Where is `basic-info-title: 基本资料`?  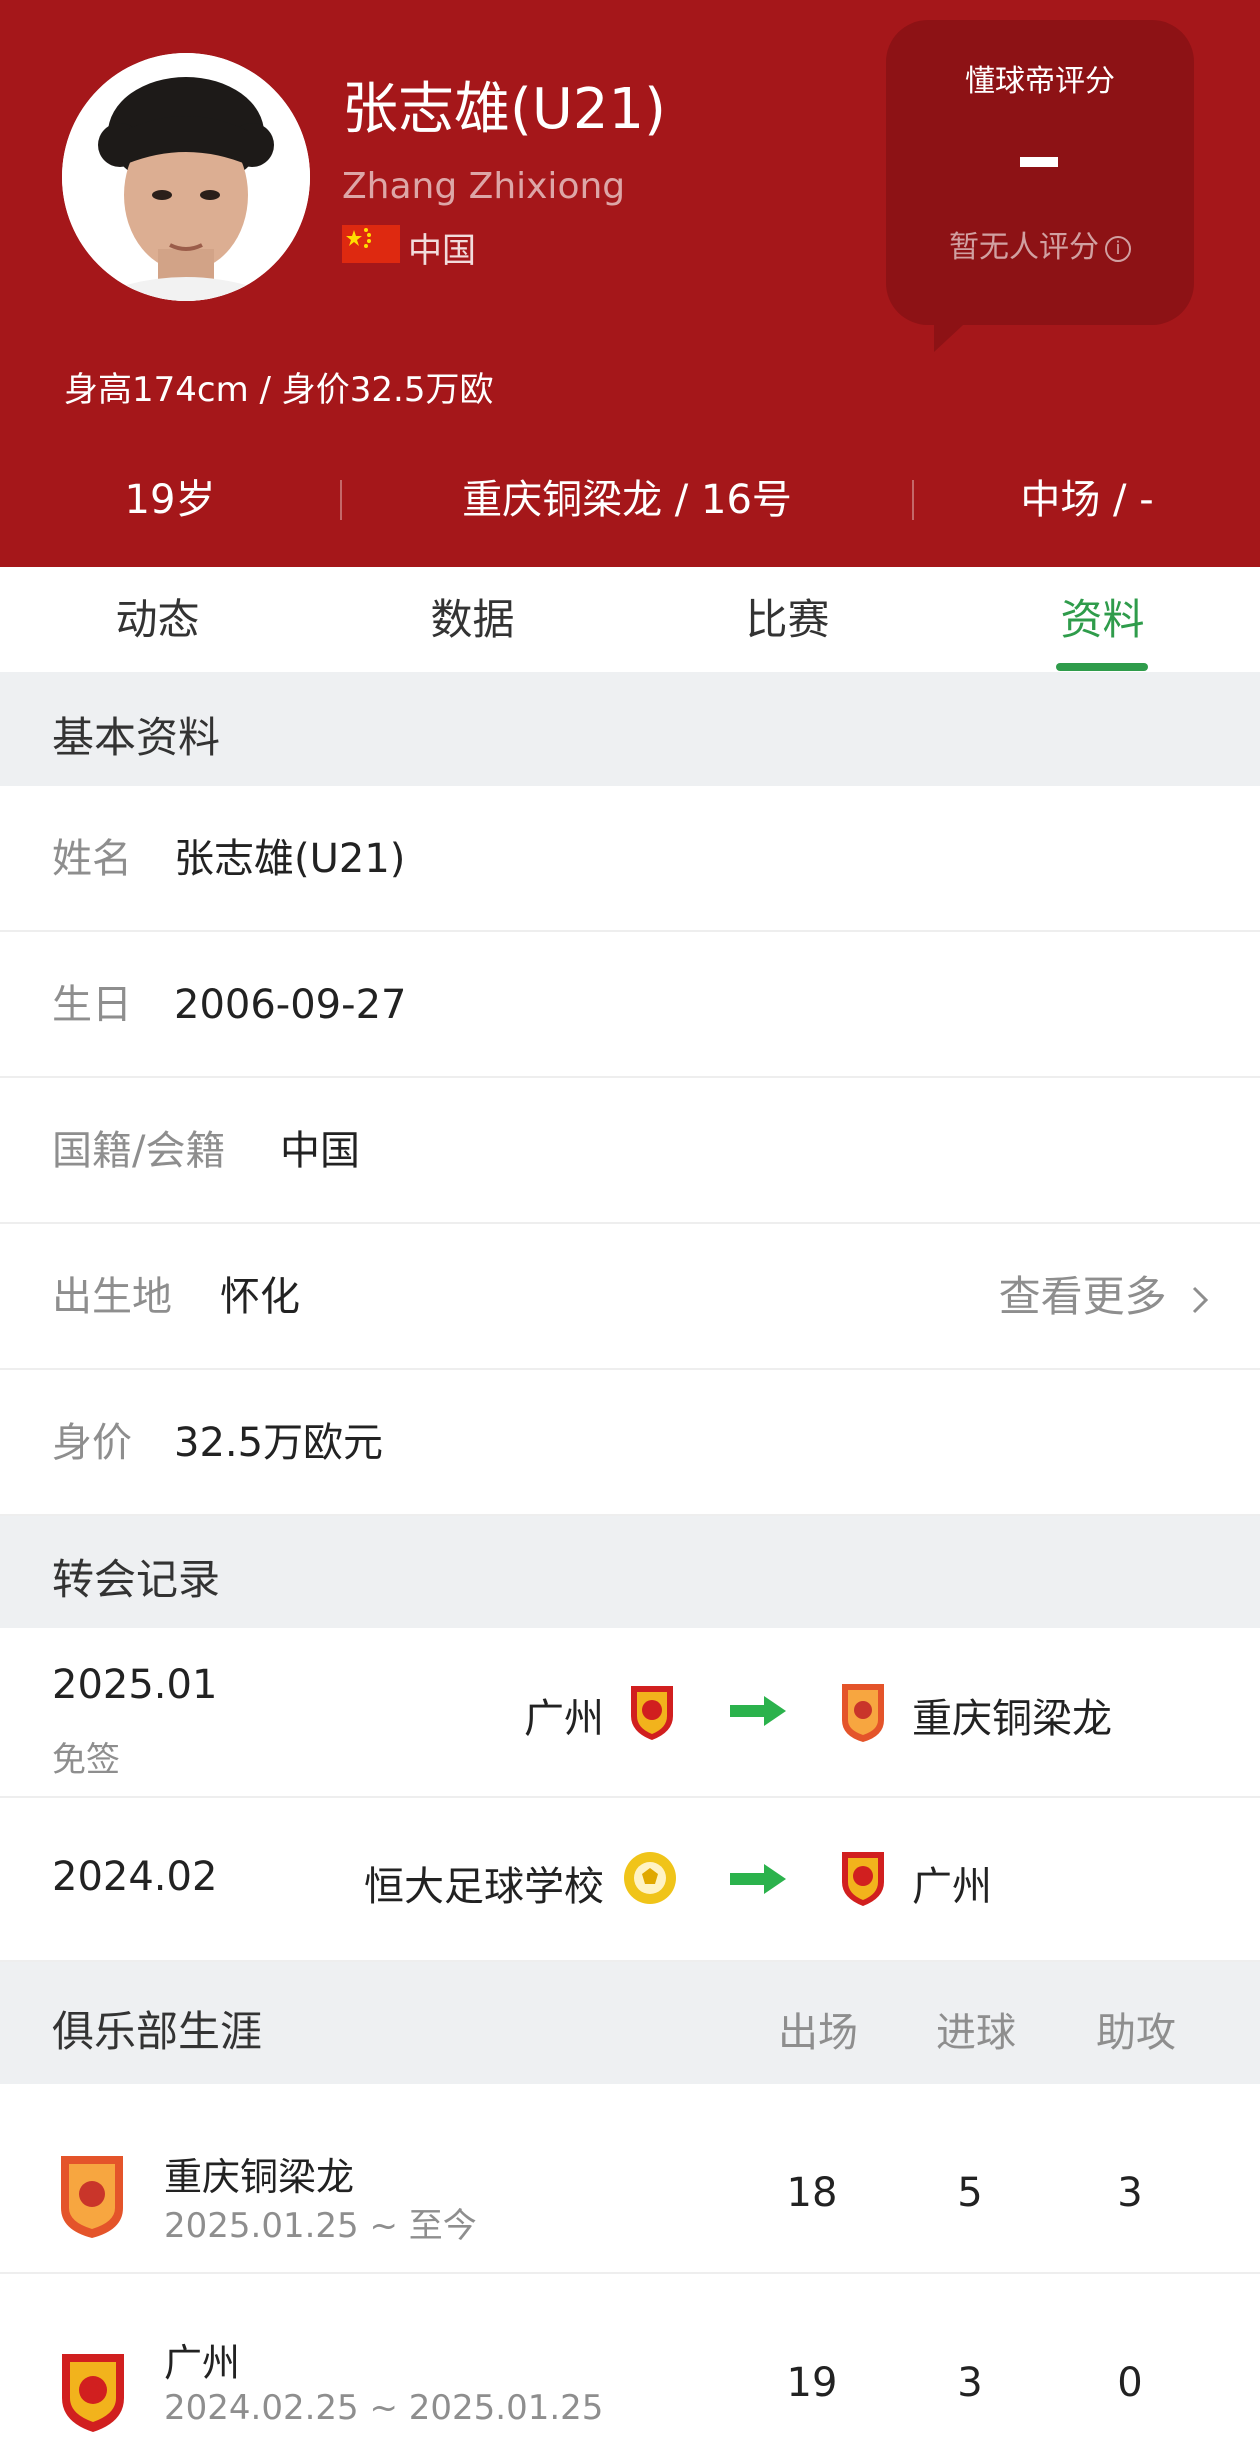 basic-info-title: 基本资料 is located at coordinates (136, 737).